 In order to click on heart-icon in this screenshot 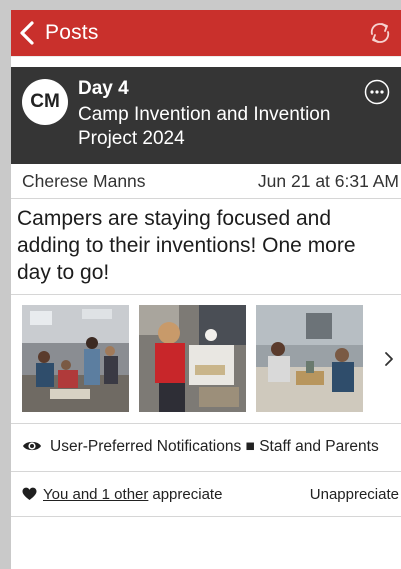, I will do `click(32, 494)`.